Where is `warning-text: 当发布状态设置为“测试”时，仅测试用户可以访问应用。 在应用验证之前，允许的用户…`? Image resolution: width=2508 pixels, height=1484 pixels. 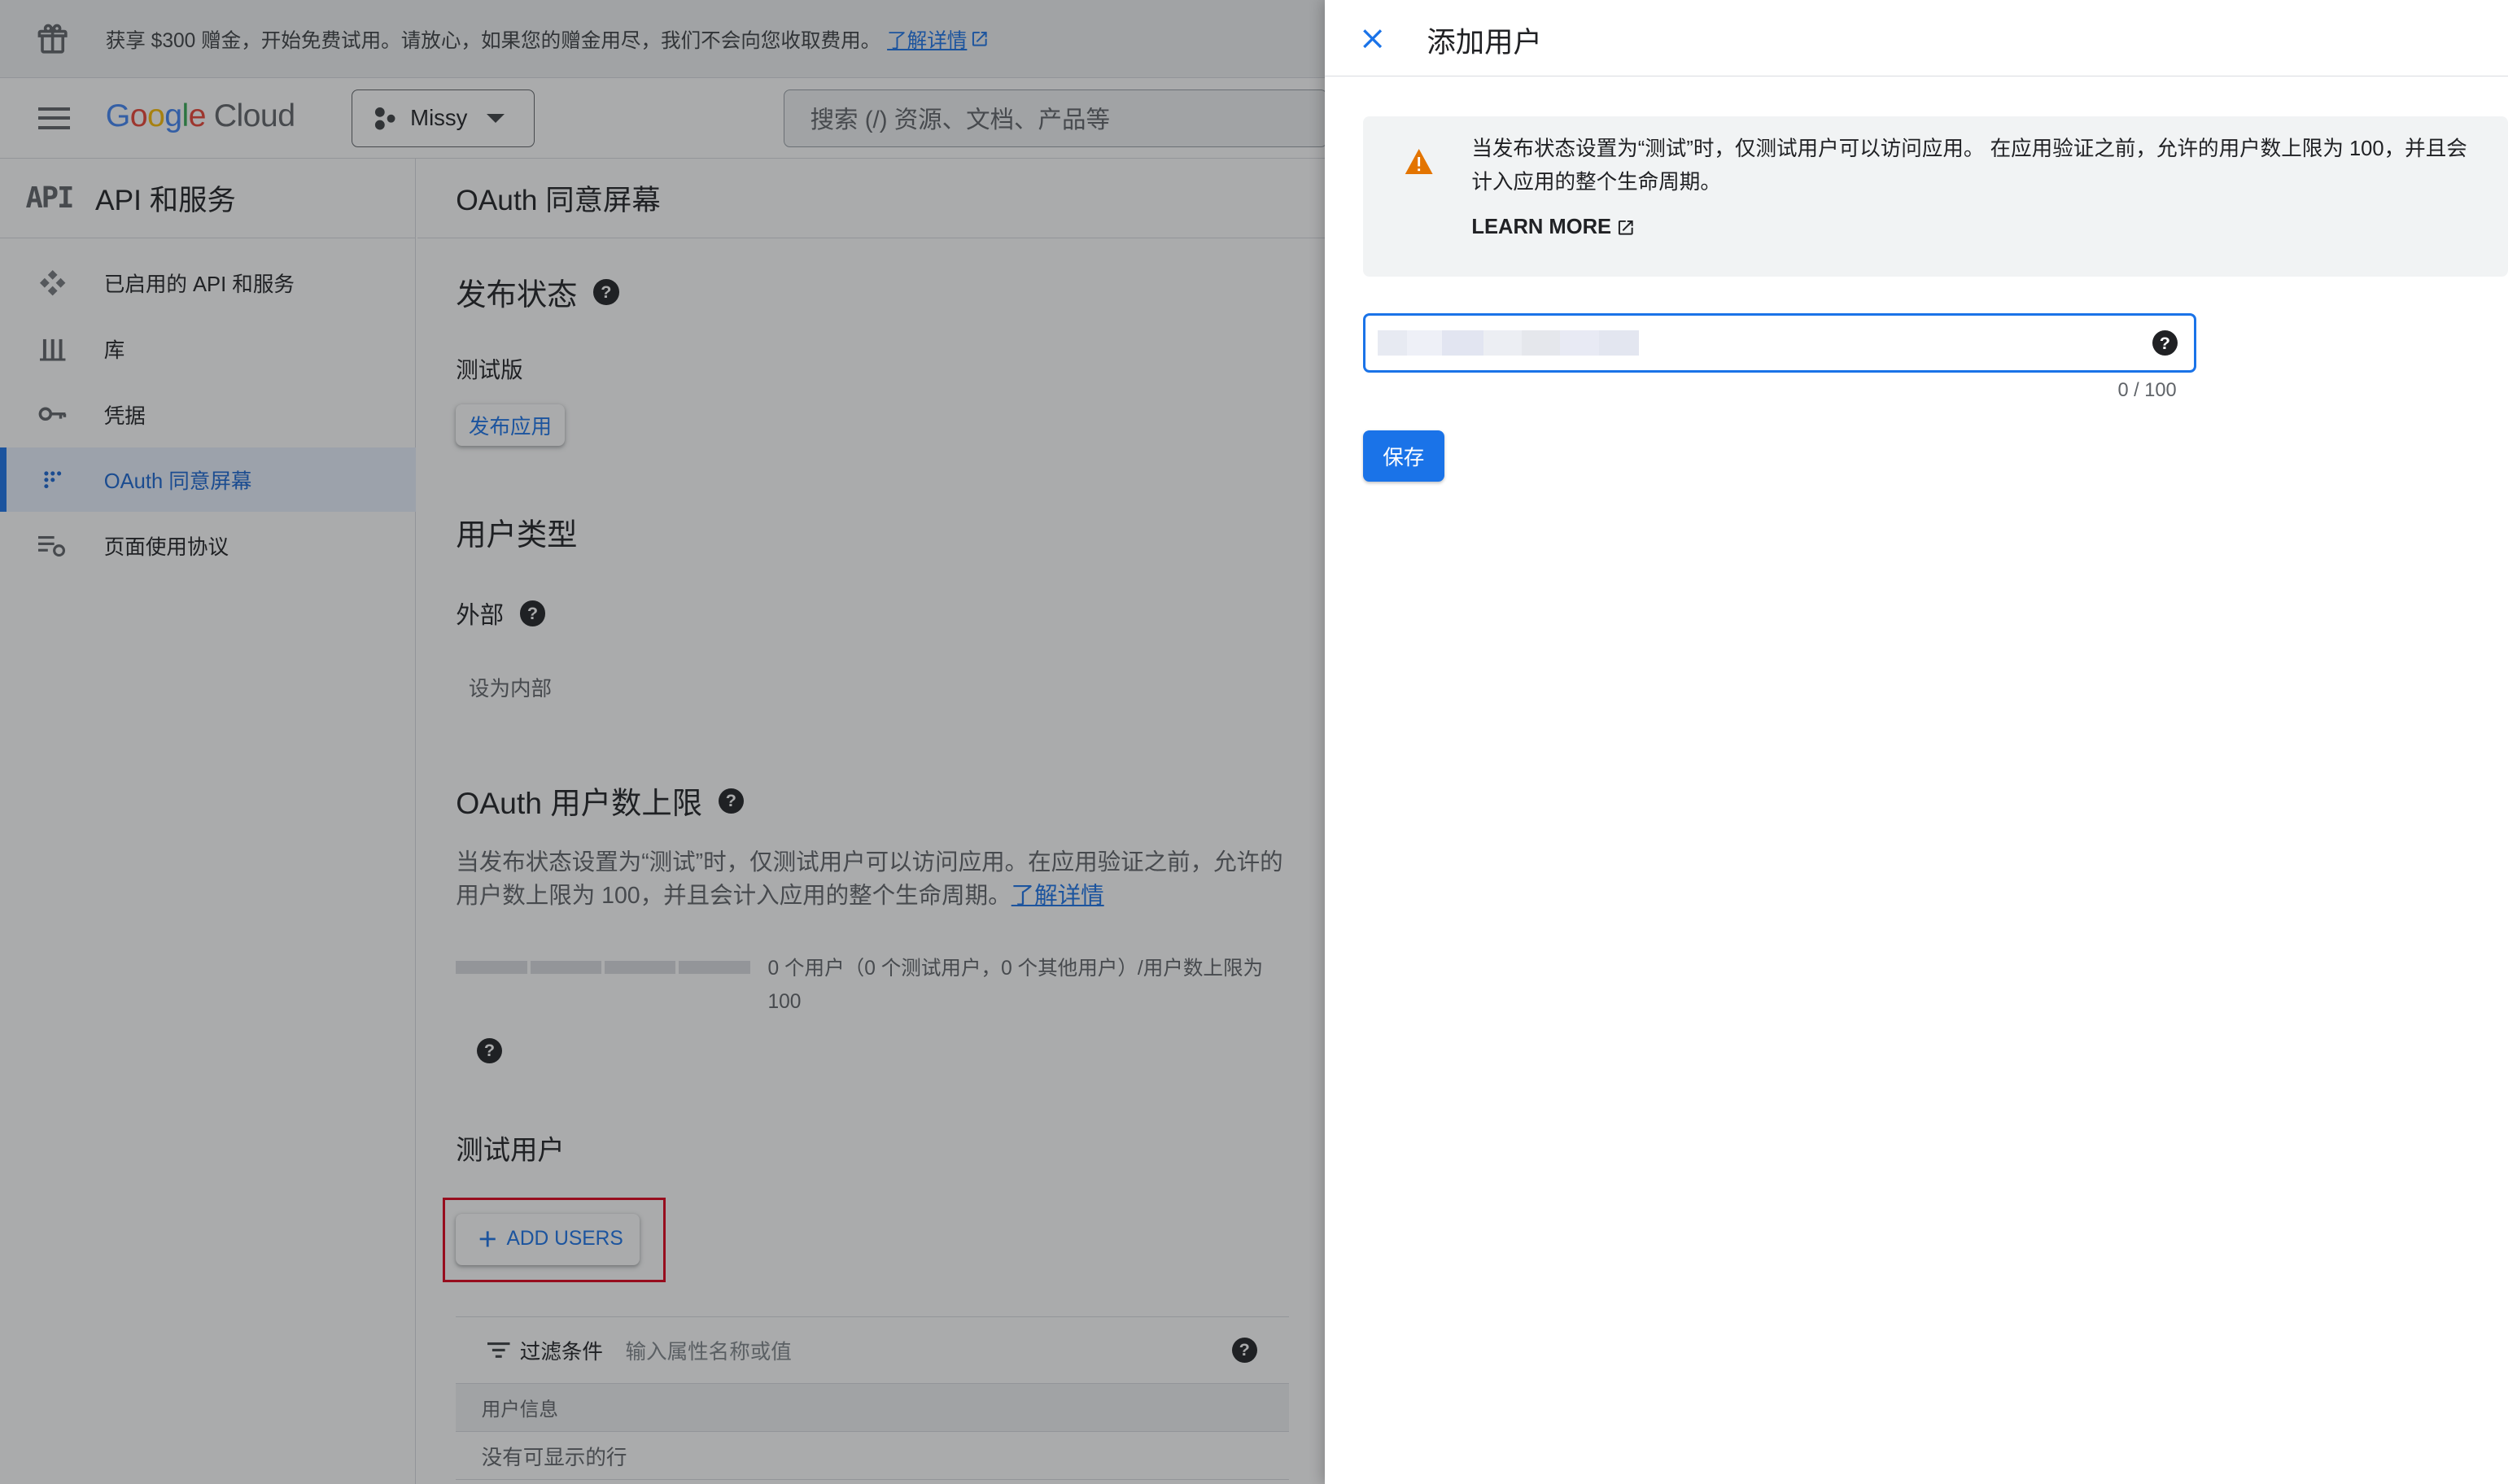 warning-text: 当发布状态设置为“测试”时，仅测试用户可以访问应用。 在应用验证之前，允许的用户… is located at coordinates (1969, 165).